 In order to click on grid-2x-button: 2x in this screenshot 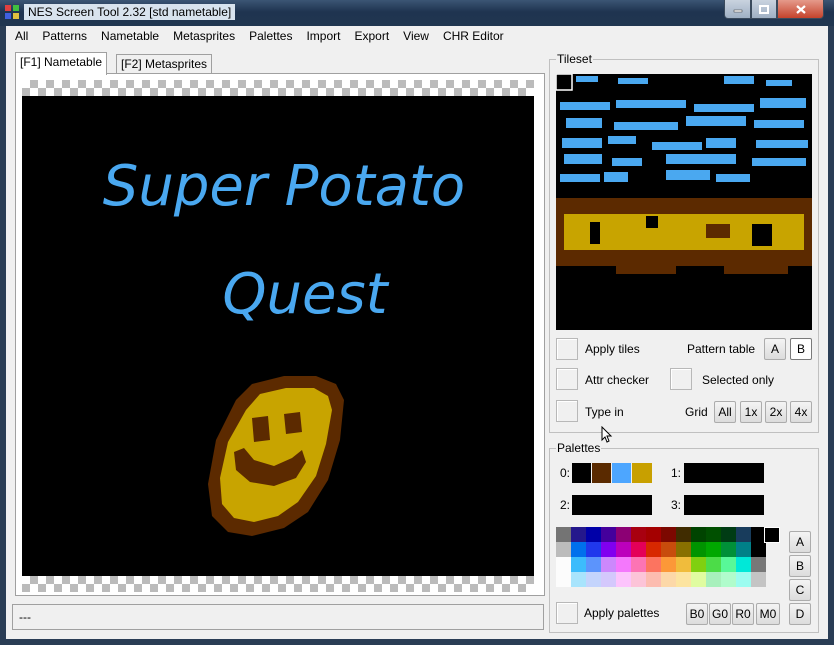, I will do `click(776, 412)`.